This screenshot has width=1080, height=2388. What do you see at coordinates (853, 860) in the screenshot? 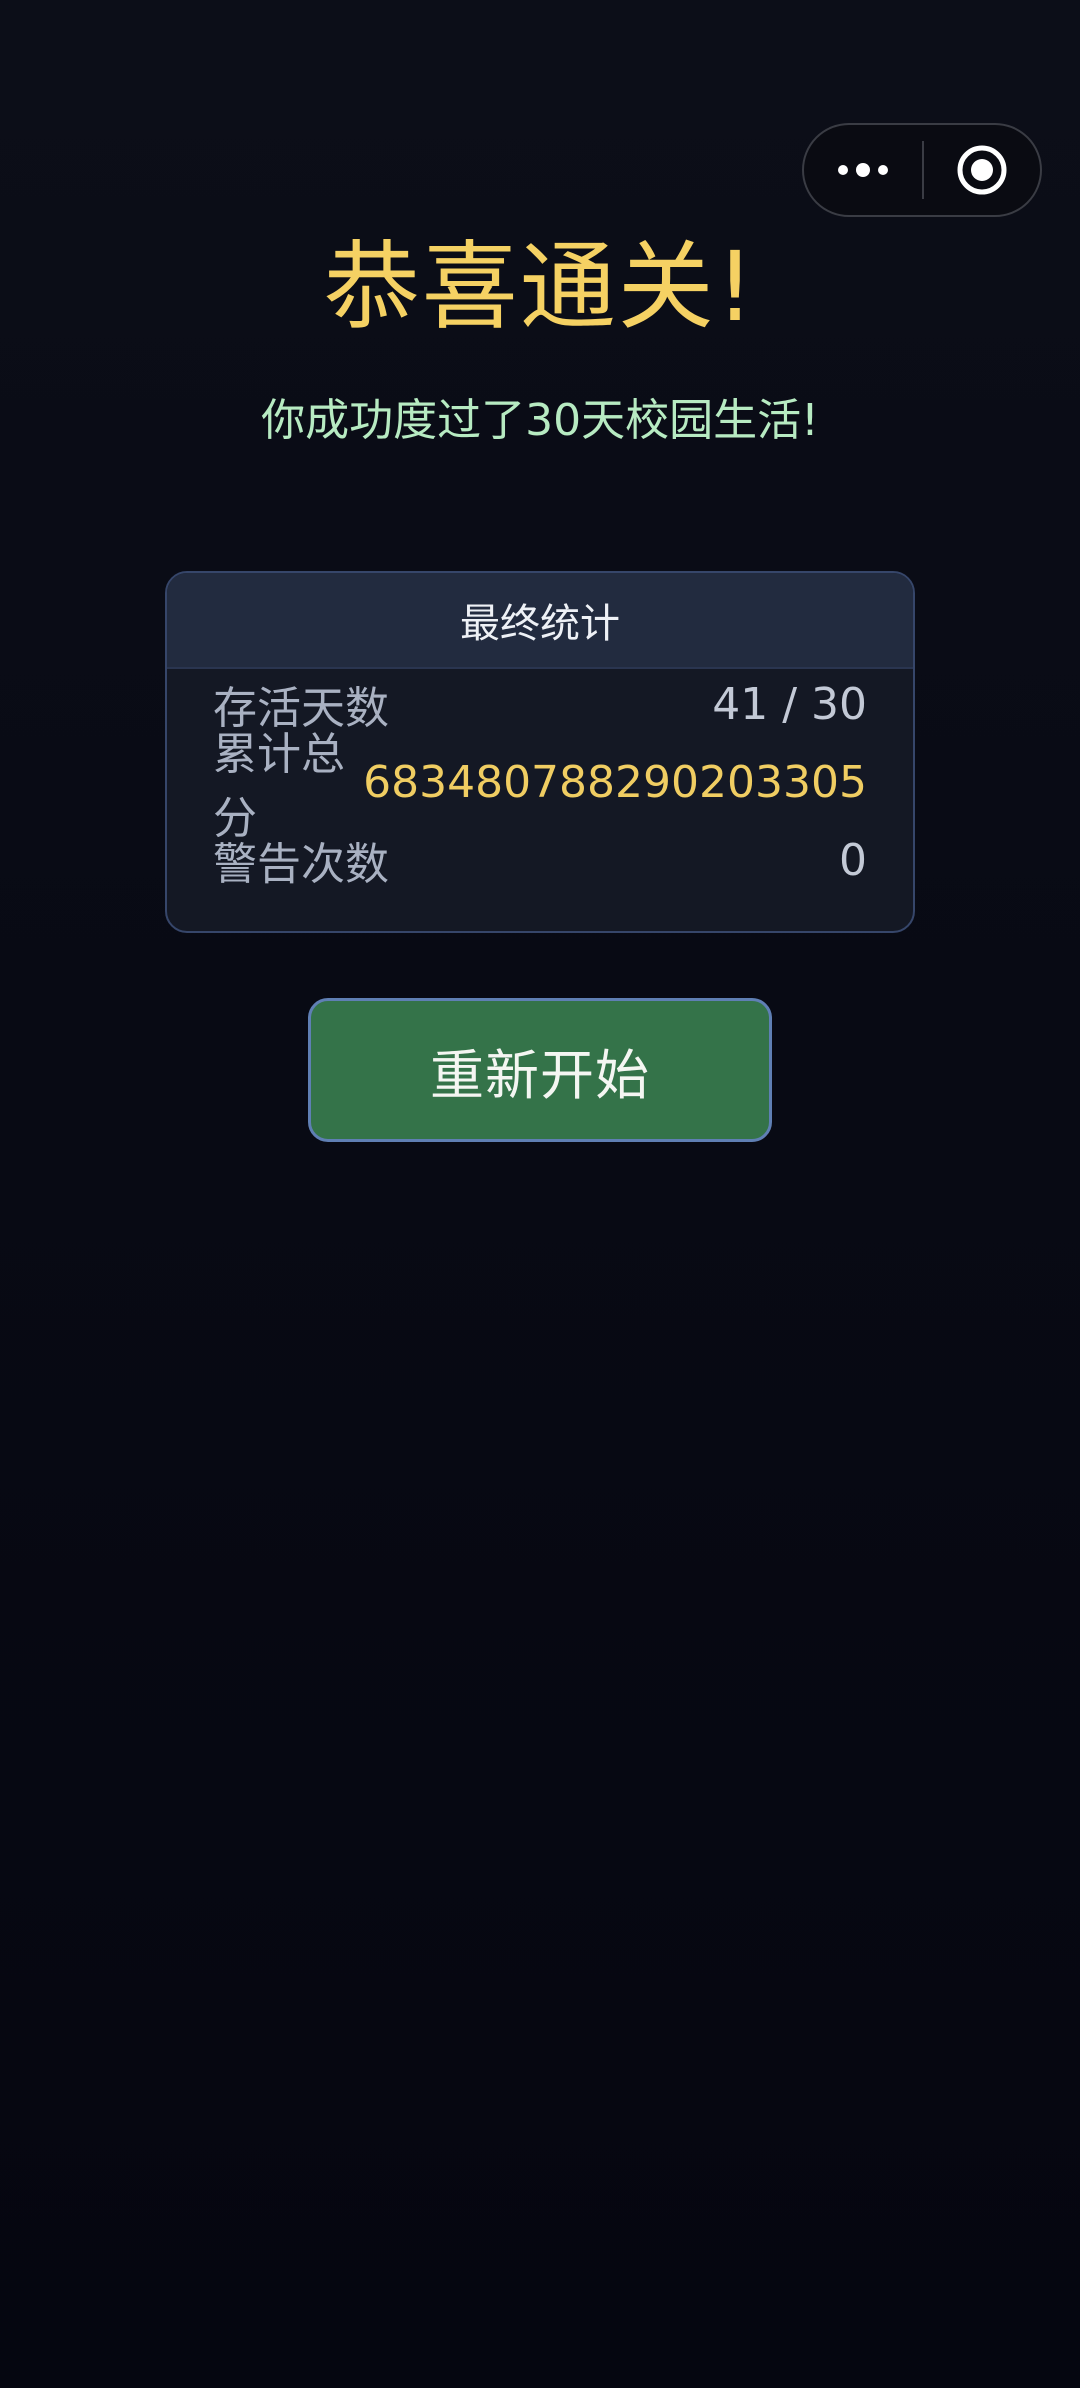
I see `stat-value: 0` at bounding box center [853, 860].